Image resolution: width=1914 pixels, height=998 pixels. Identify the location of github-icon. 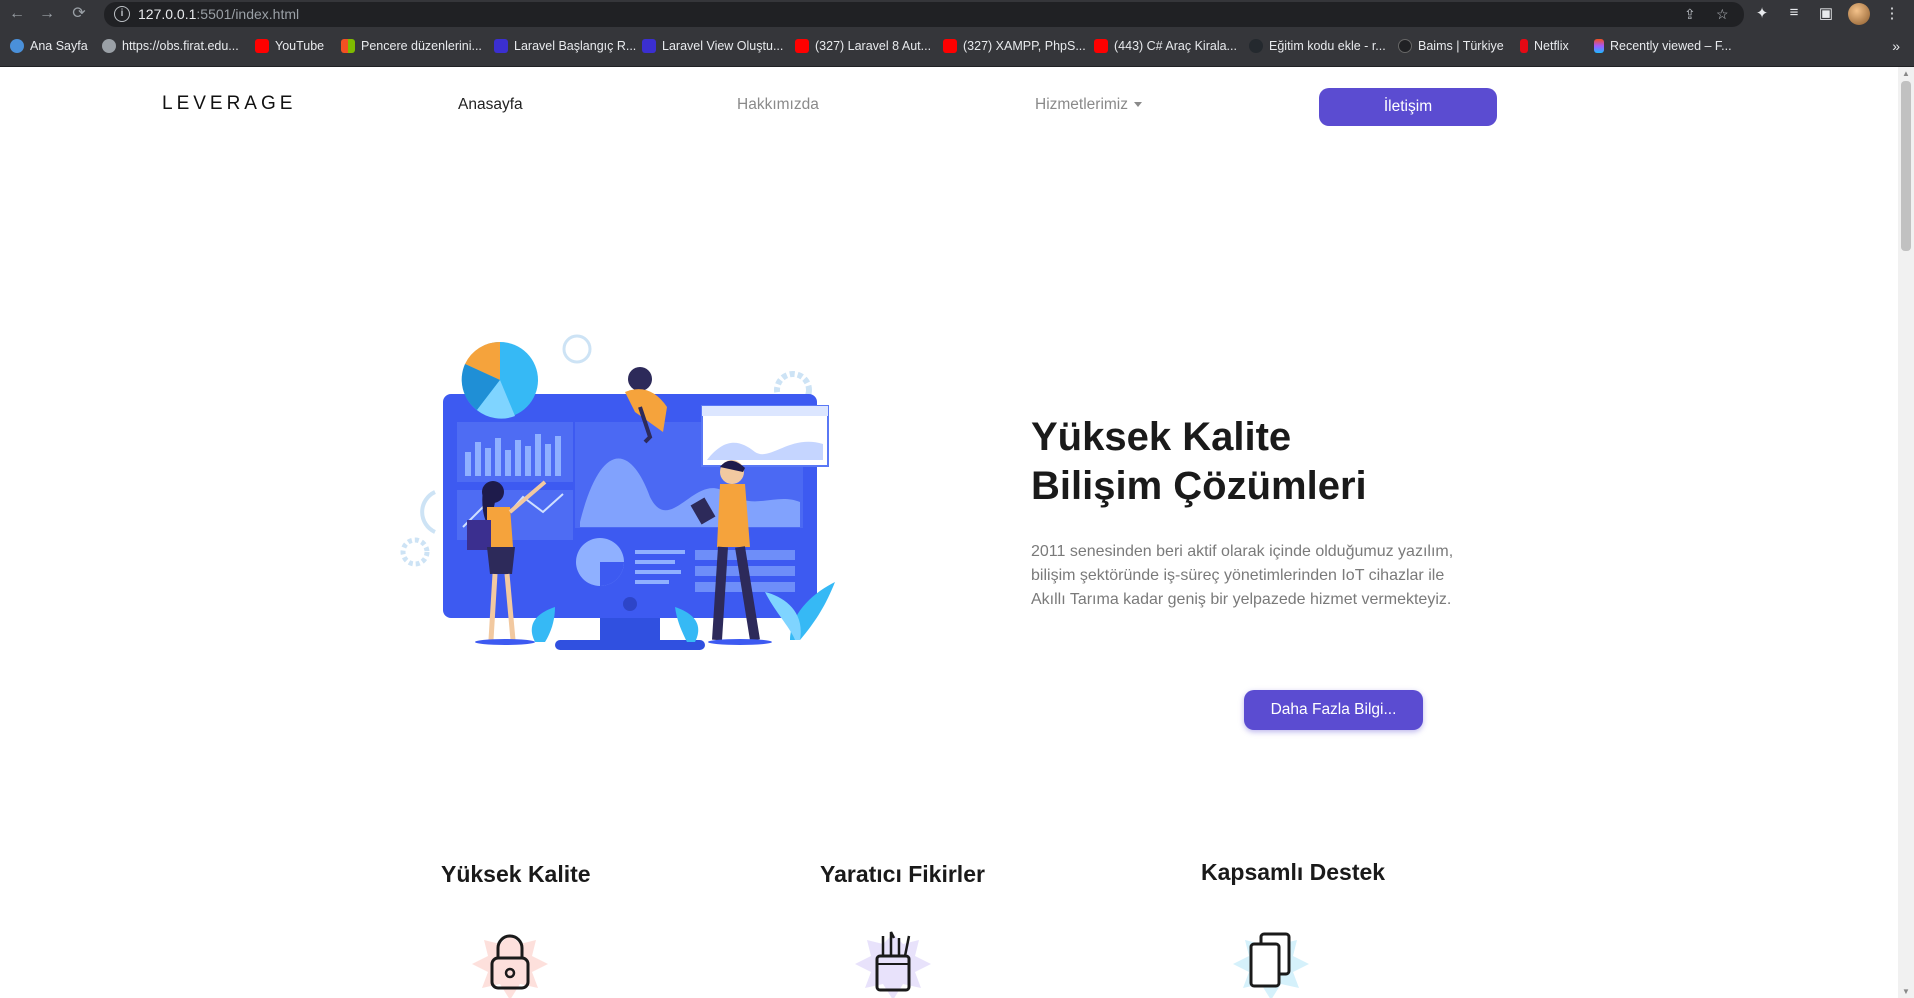
(1256, 46).